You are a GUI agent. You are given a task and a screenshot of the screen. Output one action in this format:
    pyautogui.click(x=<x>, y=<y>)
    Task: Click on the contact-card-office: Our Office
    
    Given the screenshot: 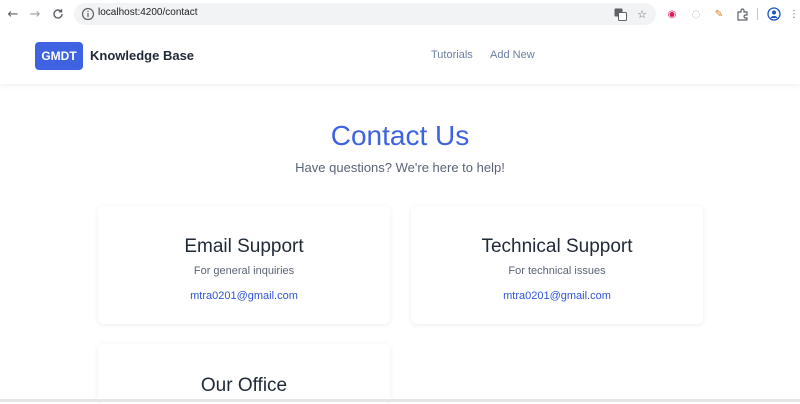 What is the action you would take?
    pyautogui.click(x=244, y=374)
    